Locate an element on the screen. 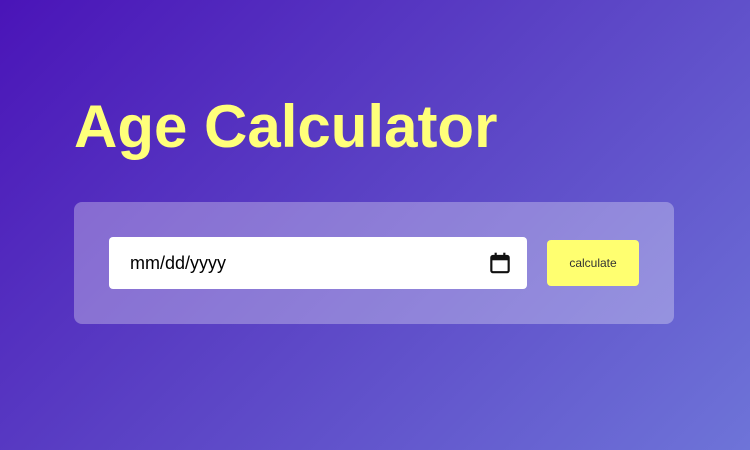  birthdate-placeholder: mm/dd/yyyy is located at coordinates (178, 263).